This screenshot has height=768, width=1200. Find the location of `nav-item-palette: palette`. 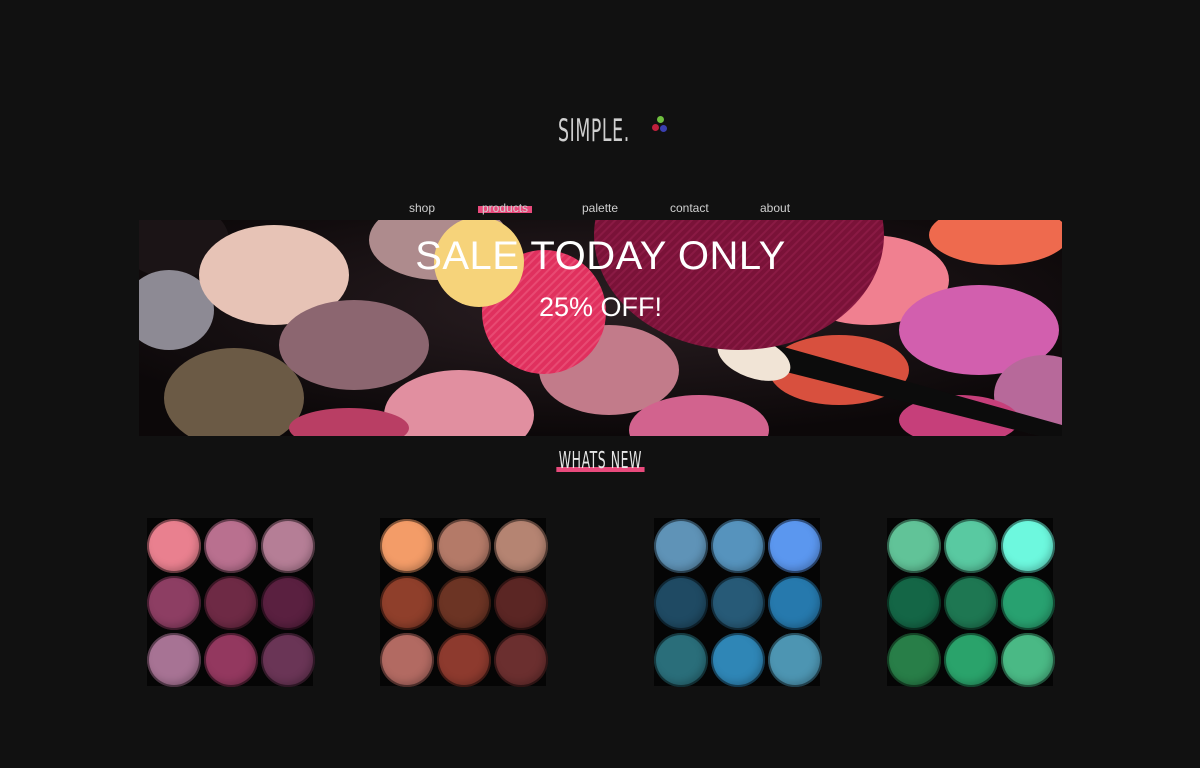

nav-item-palette: palette is located at coordinates (600, 208).